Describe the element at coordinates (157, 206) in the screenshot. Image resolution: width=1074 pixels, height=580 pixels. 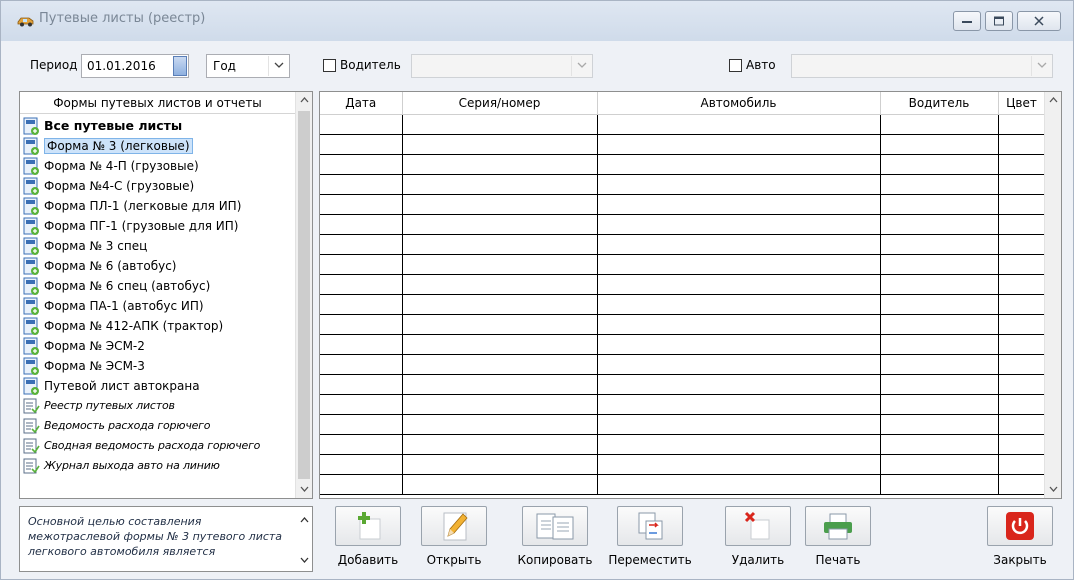
I see `form-list-item: Форма ПЛ-1 (легковые для ИП)` at that location.